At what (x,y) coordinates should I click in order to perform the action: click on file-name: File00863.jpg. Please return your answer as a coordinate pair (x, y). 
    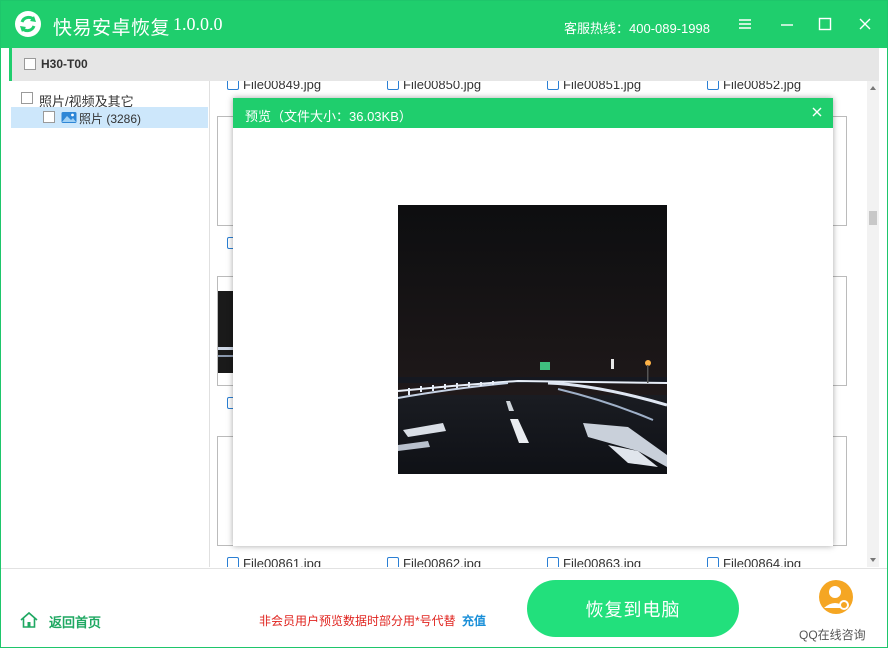
    Looking at the image, I should click on (602, 561).